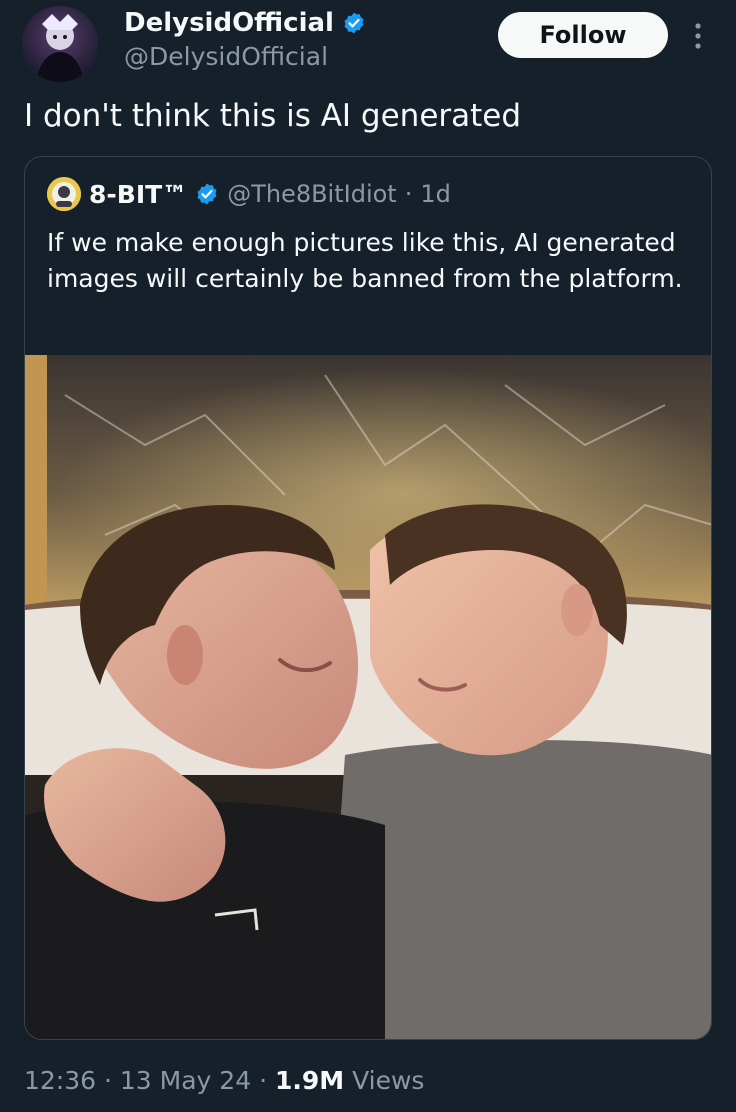  Describe the element at coordinates (273, 116) in the screenshot. I see `tweet-text: I don't think this is AI generated` at that location.